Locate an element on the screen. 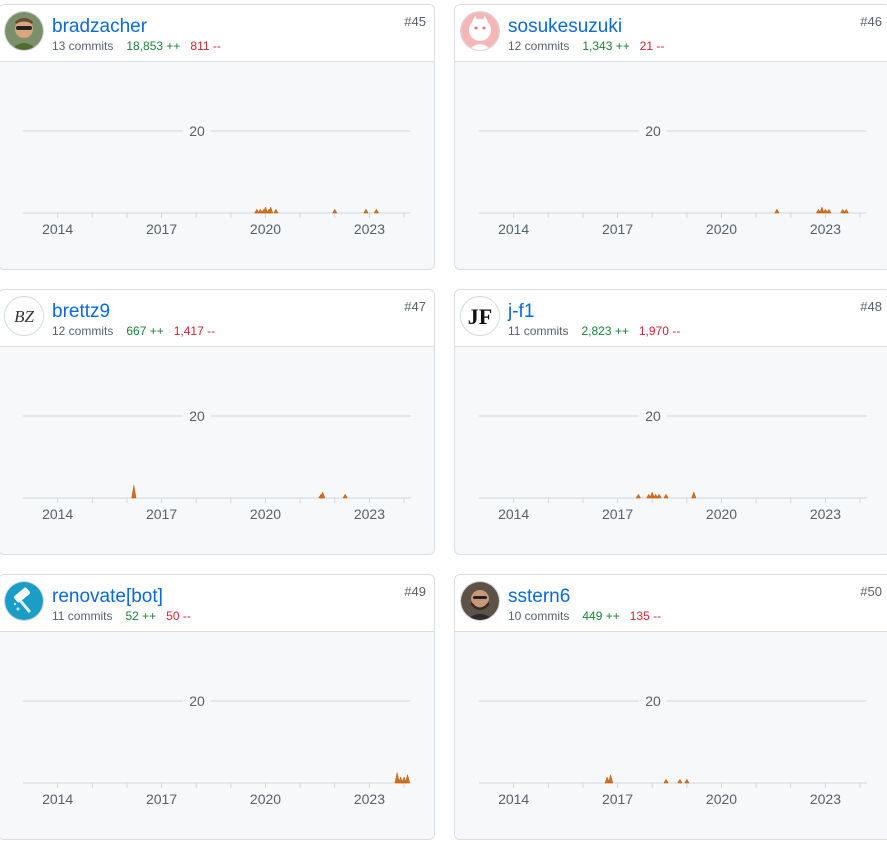 This screenshot has width=887, height=851. rank-label: #46 is located at coordinates (871, 21).